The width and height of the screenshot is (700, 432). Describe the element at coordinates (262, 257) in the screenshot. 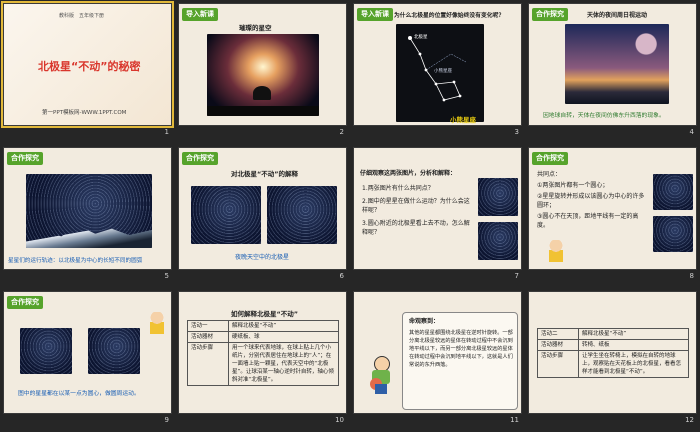

I see `slide-6-caption: 夜晚天空中的北极星` at that location.